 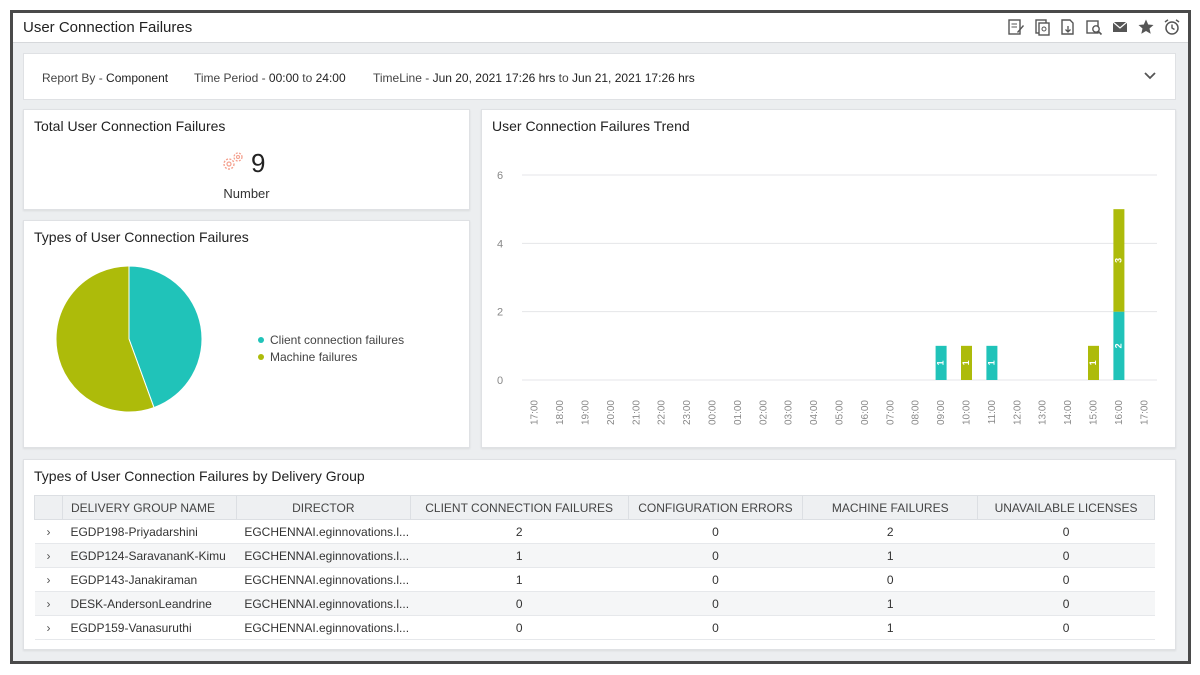 What do you see at coordinates (1120, 27) in the screenshot?
I see `email-icon` at bounding box center [1120, 27].